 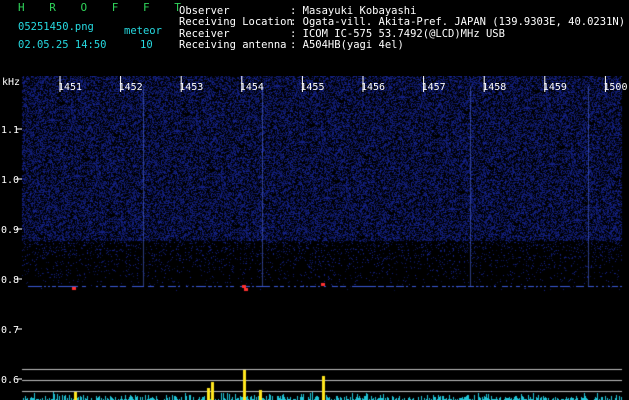 I want to click on y-axis-unit: kHz, so click(x=11, y=82).